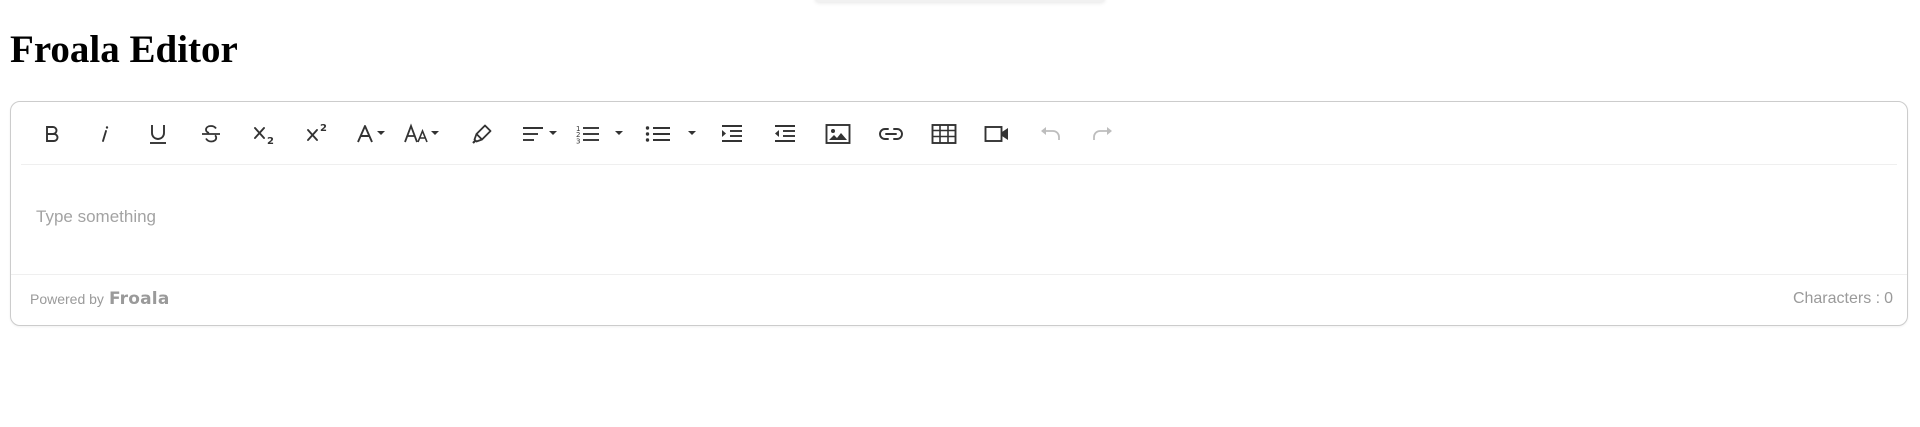 The image size is (1920, 427). I want to click on insert-link-button, so click(891, 134).